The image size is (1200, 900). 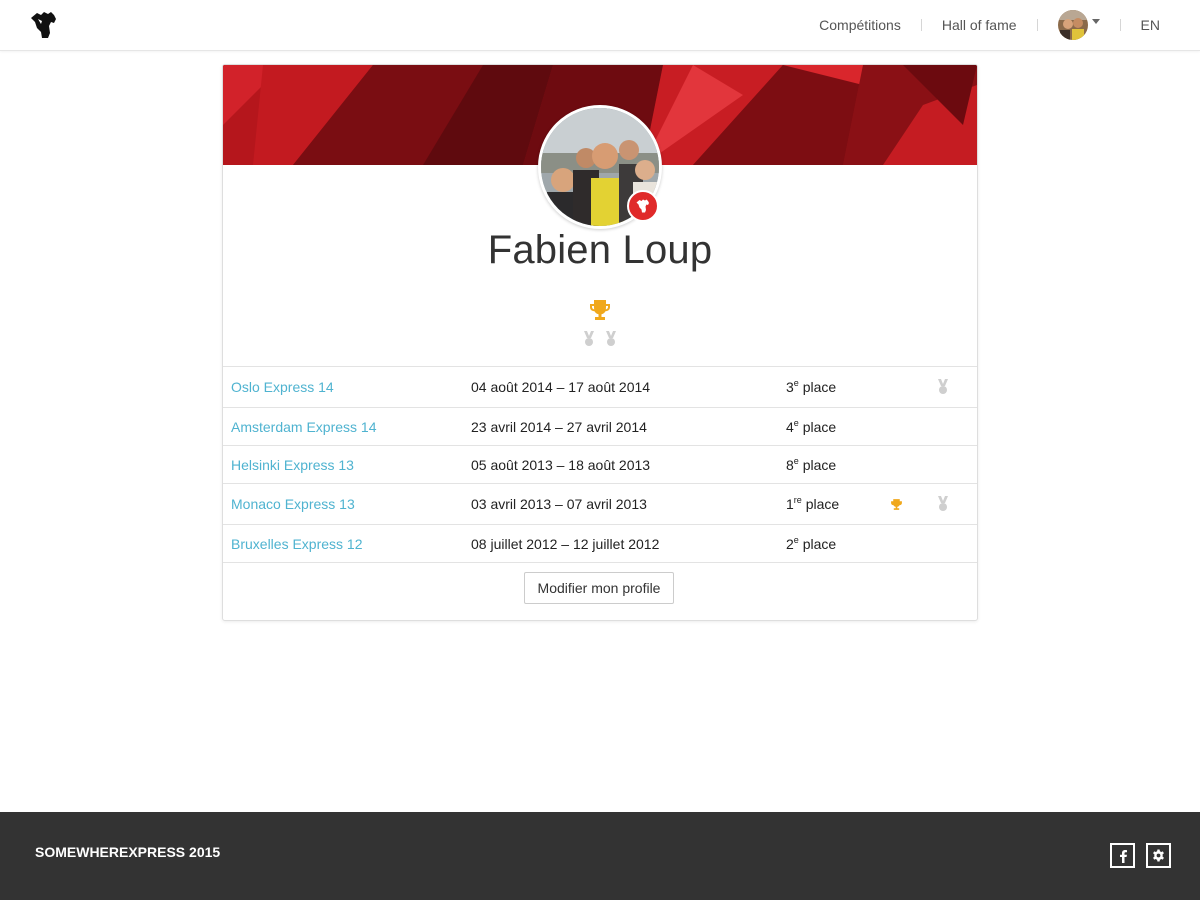 I want to click on competition-link: Bruxelles Express 12, so click(x=297, y=543).